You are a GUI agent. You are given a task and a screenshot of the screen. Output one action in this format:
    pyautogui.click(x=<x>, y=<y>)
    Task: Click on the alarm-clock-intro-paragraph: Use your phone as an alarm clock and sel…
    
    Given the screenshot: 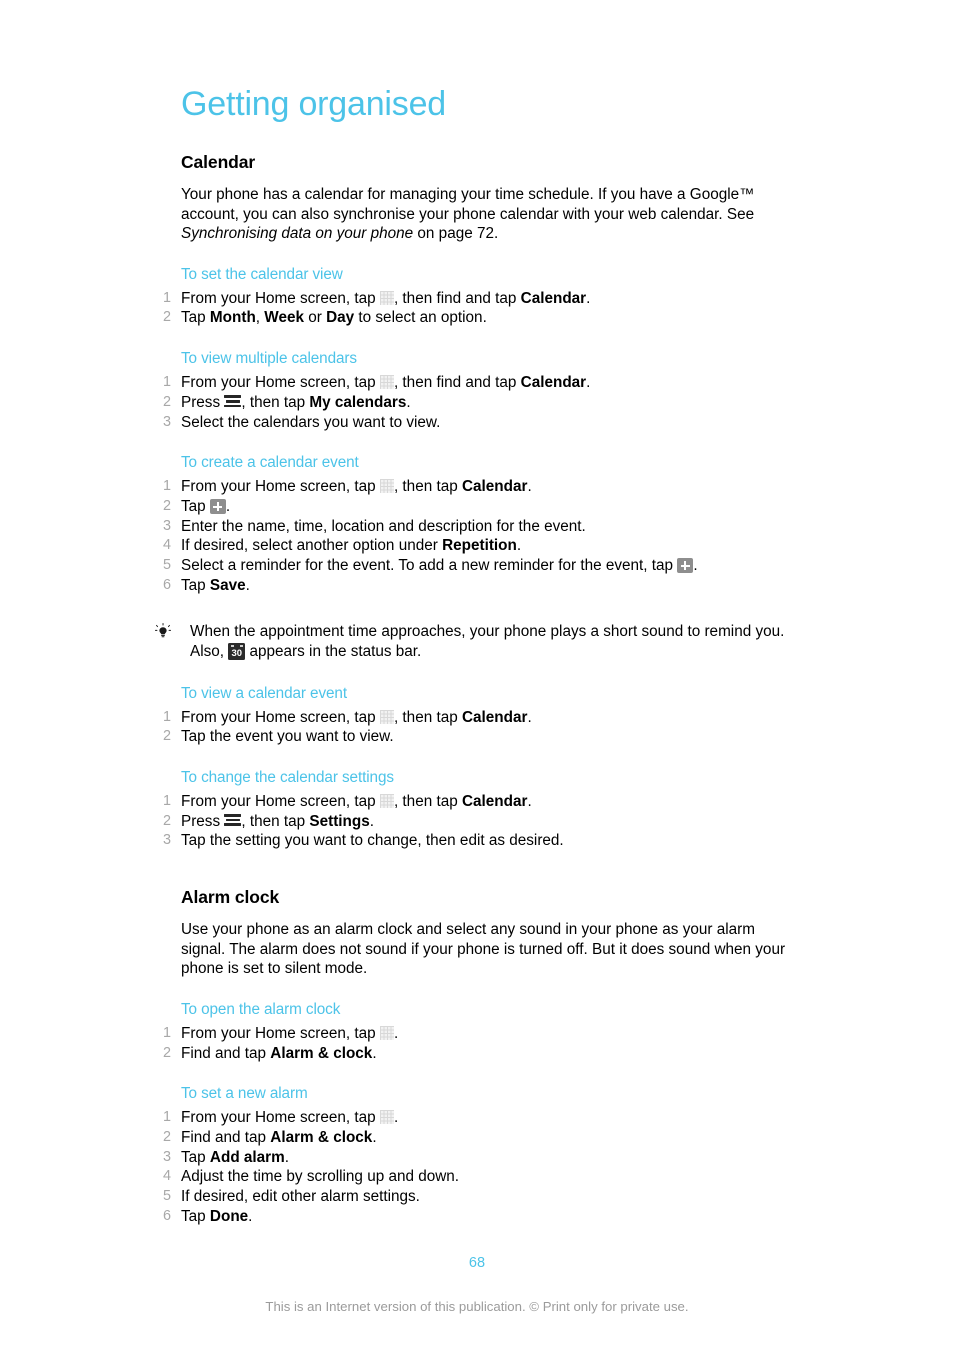 What is the action you would take?
    pyautogui.click(x=483, y=949)
    